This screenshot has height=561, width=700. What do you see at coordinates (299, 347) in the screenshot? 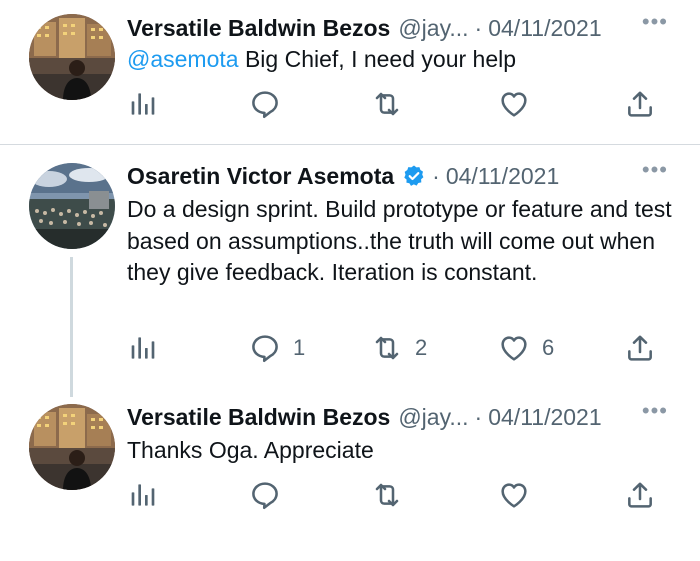
I see `reply-count: 1` at bounding box center [299, 347].